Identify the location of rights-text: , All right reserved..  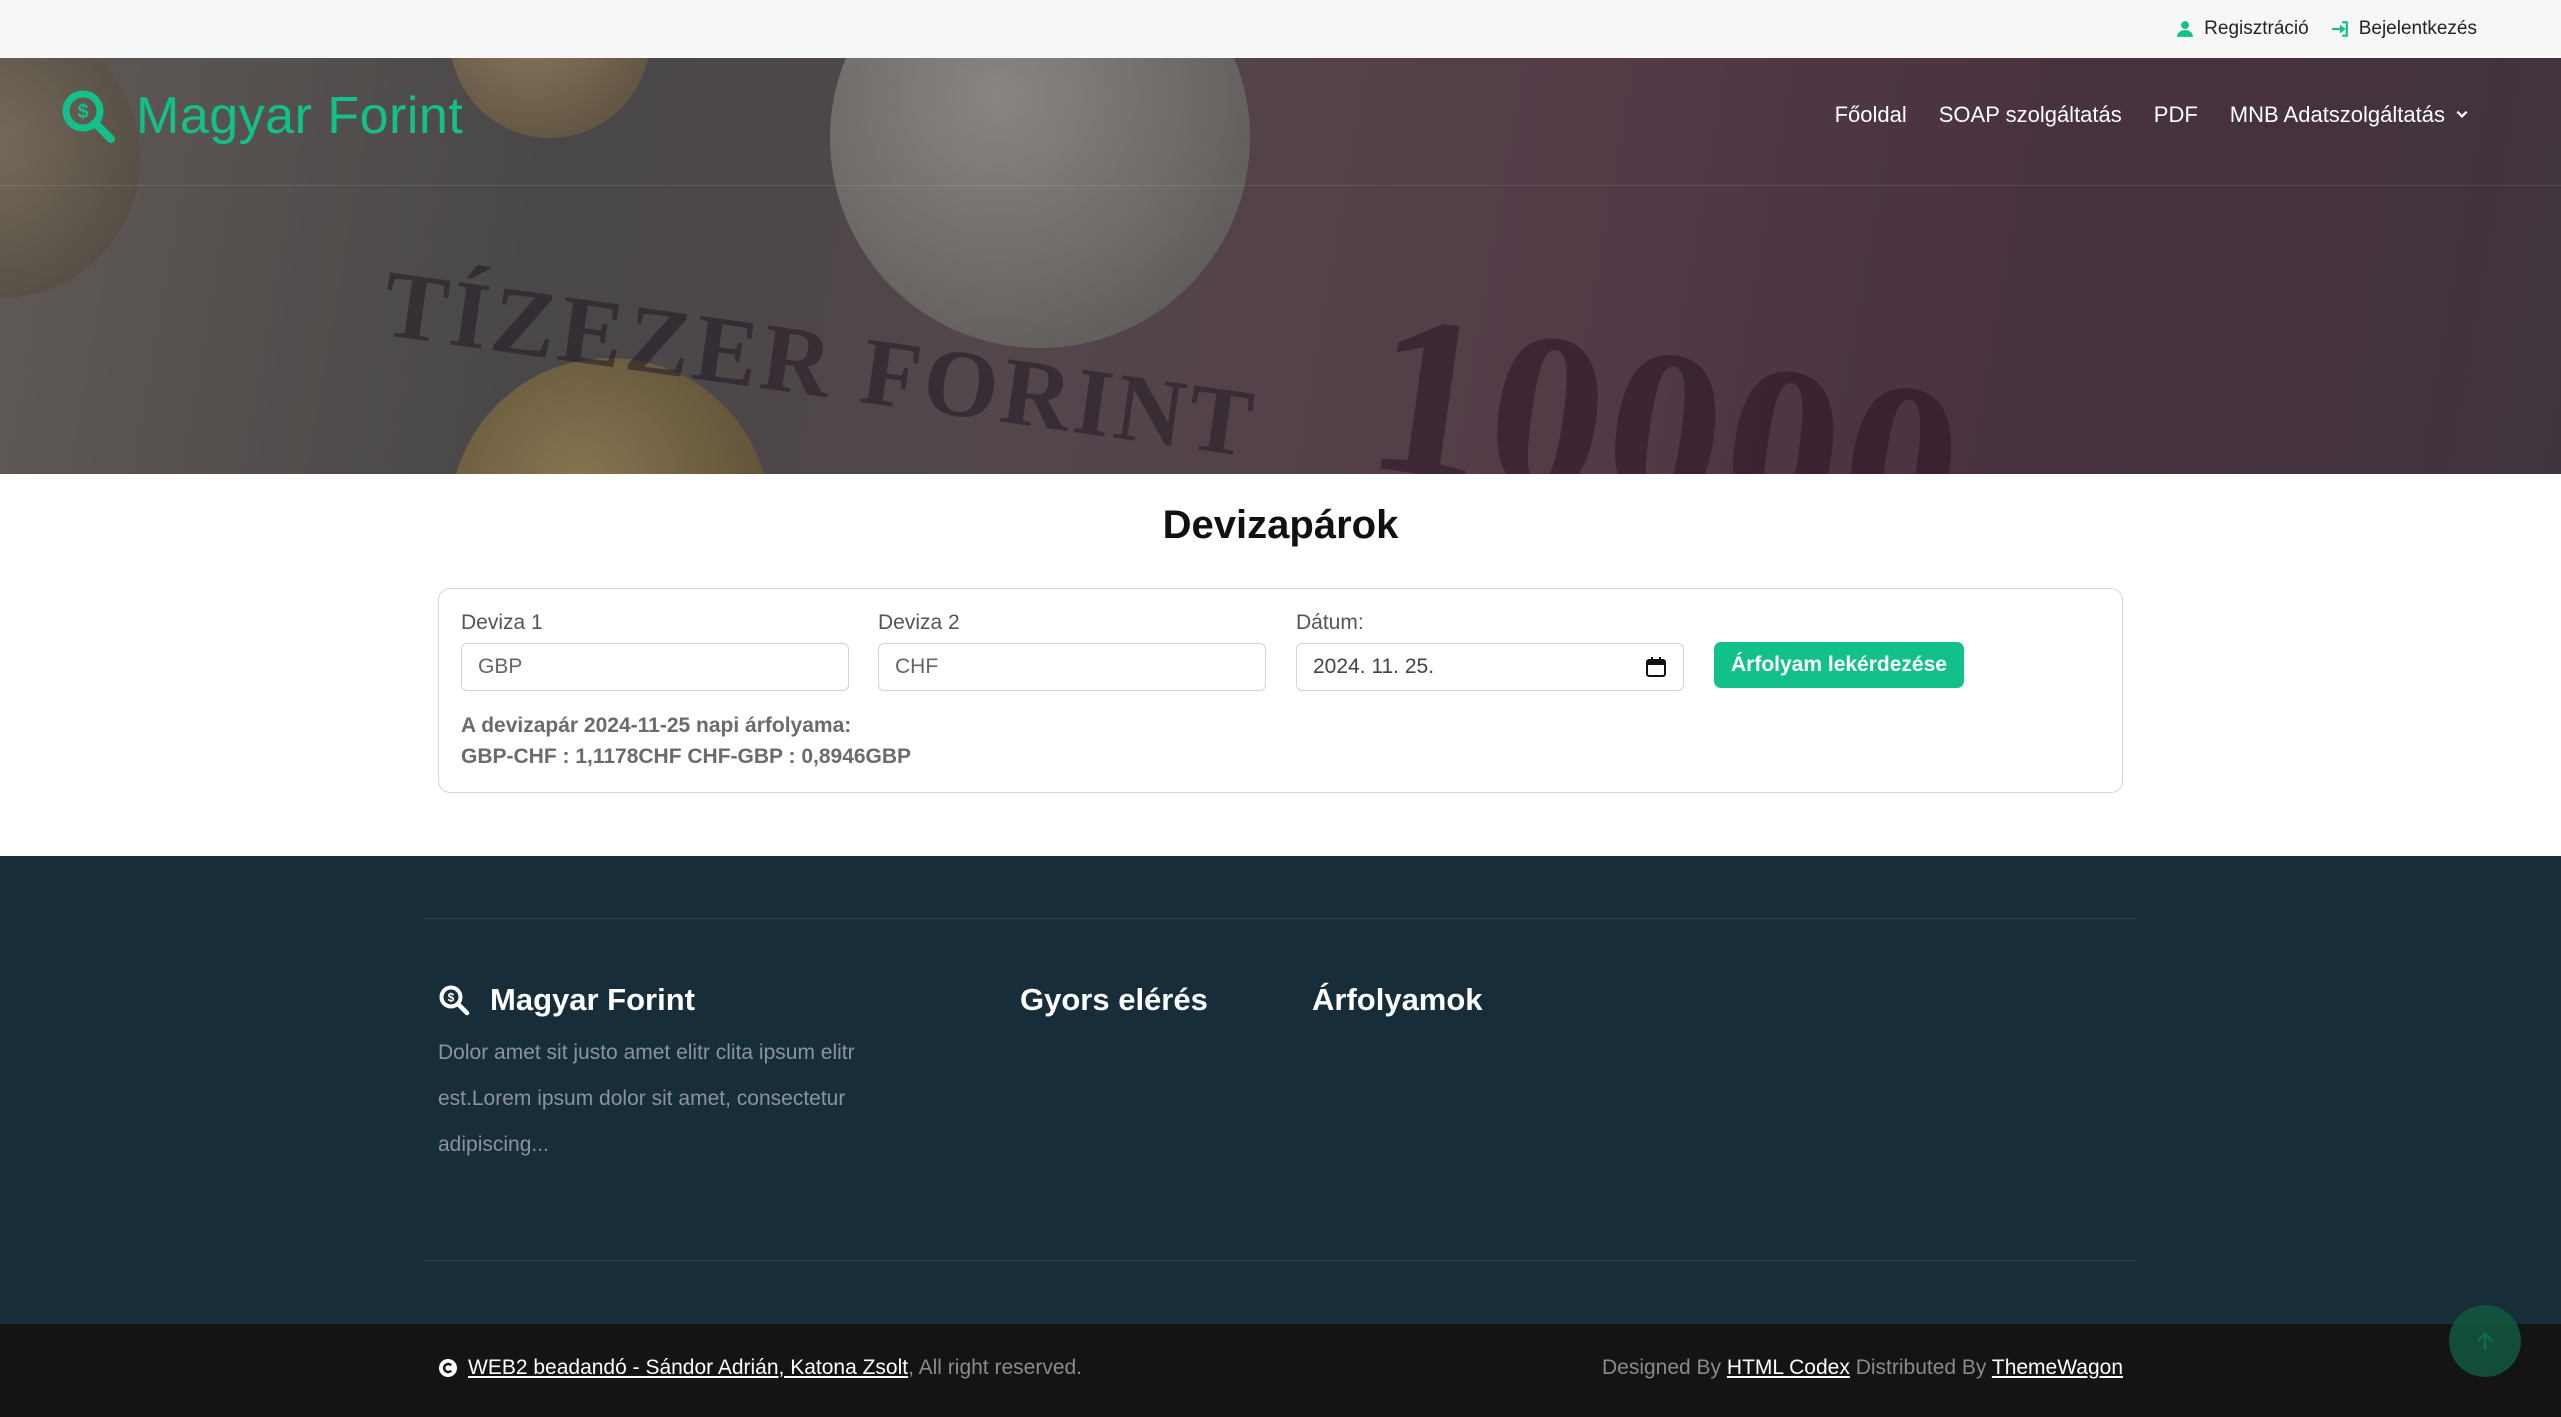
(995, 1367).